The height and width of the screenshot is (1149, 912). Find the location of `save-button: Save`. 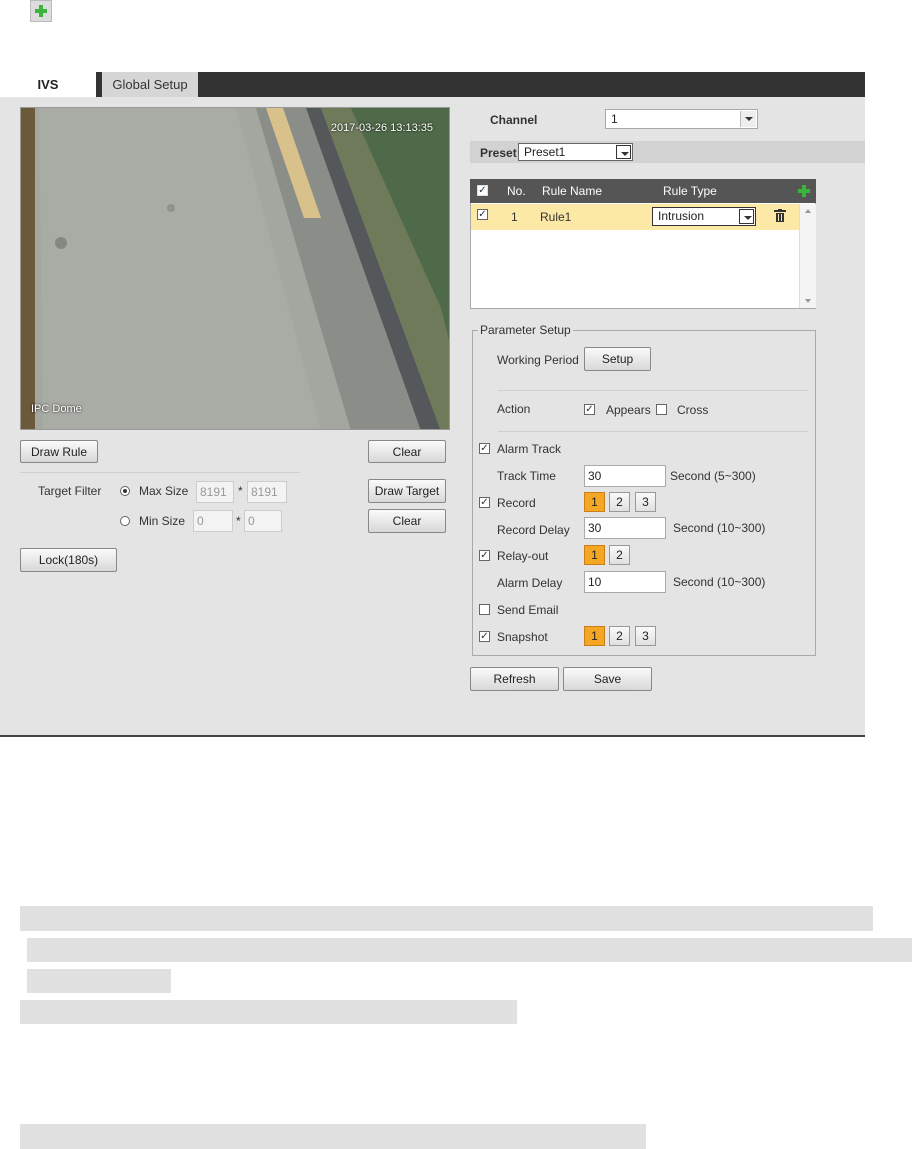

save-button: Save is located at coordinates (607, 679).